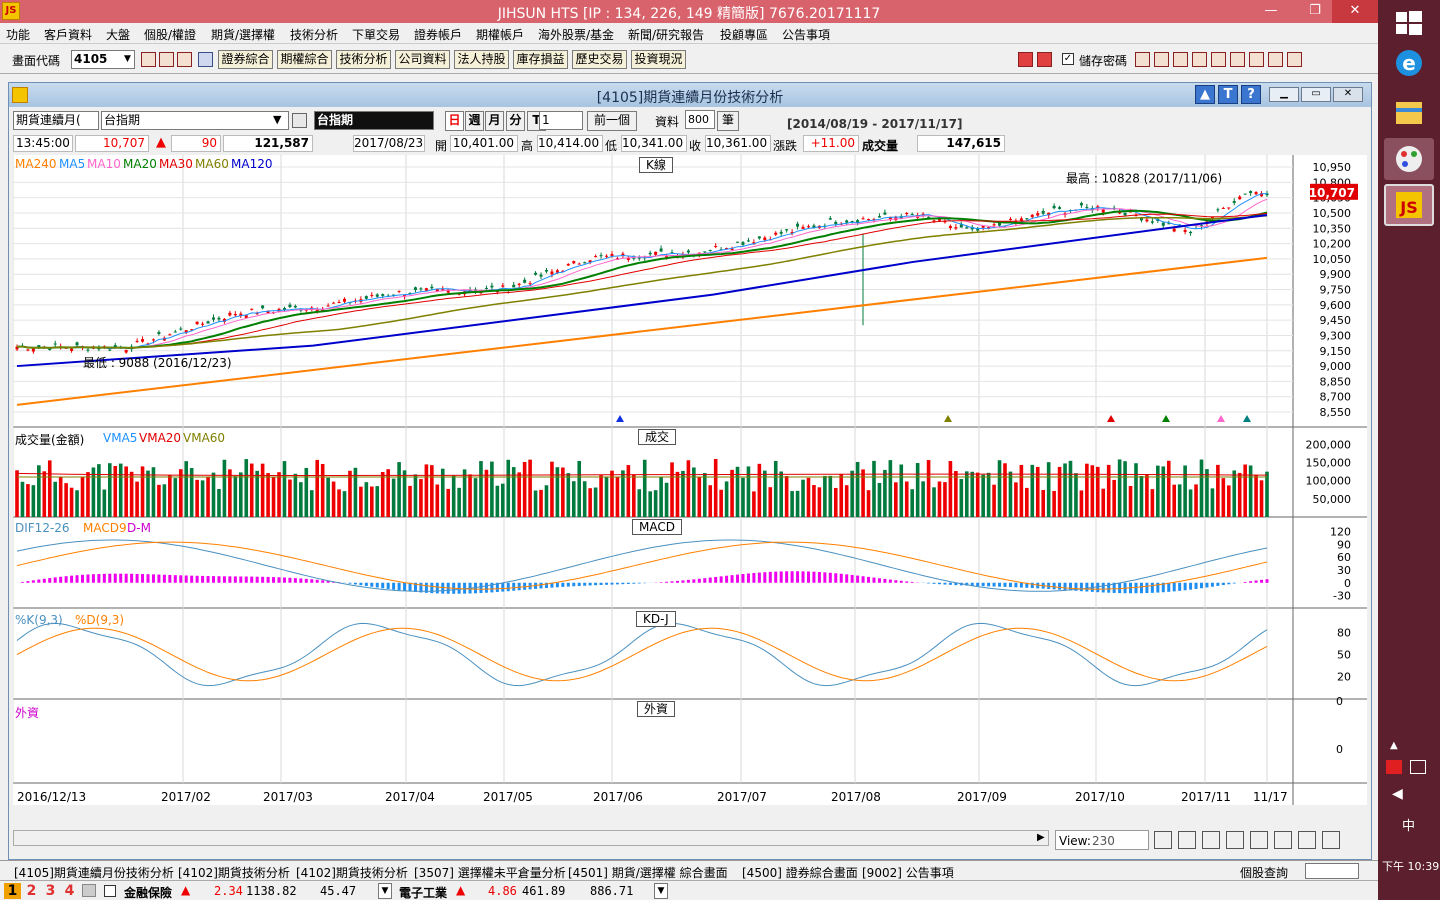  Describe the element at coordinates (363, 59) in the screenshot. I see `toolbar-button-2: 技術分析` at that location.